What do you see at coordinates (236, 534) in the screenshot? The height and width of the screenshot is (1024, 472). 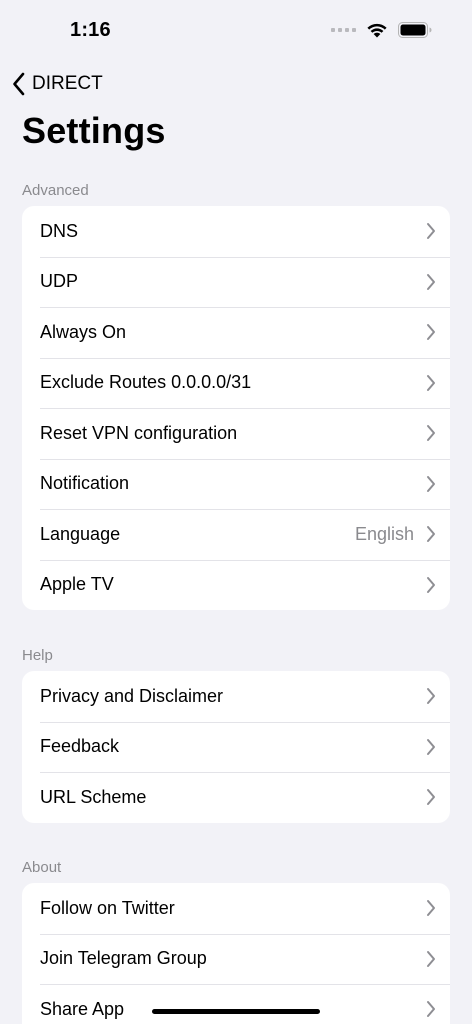 I see `row-language: Language English` at bounding box center [236, 534].